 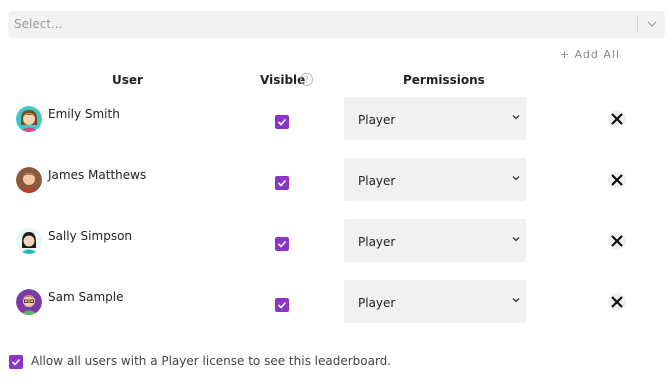 I want to click on avatar-man-purple-icon, so click(x=29, y=302).